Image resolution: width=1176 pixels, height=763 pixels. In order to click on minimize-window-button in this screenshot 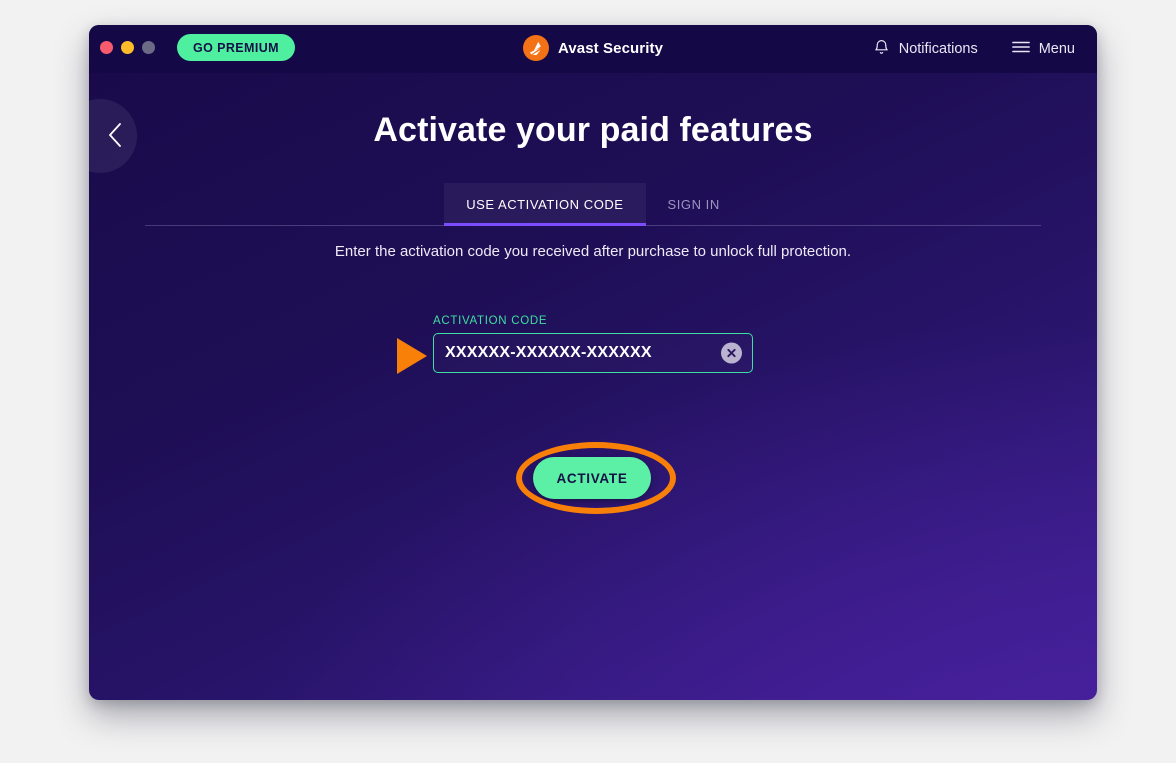, I will do `click(127, 47)`.